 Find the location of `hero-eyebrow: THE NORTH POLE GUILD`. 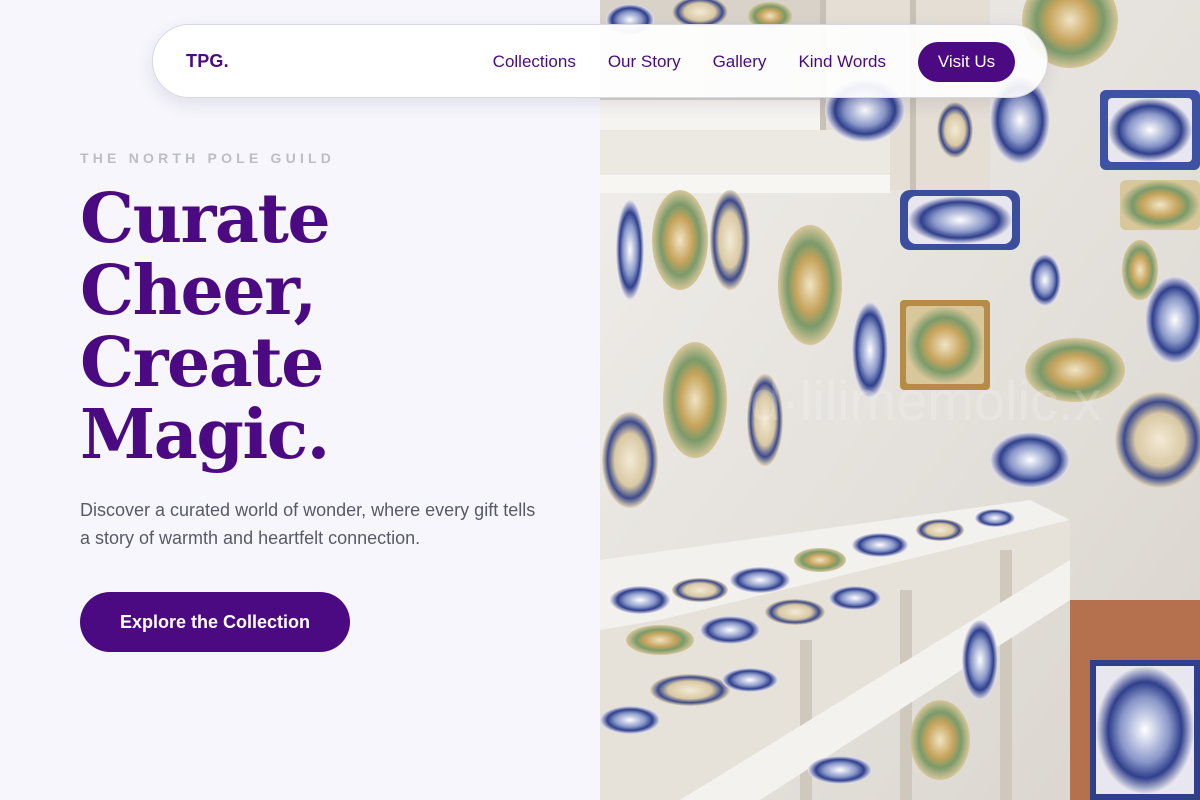

hero-eyebrow: THE NORTH POLE GUILD is located at coordinates (208, 158).